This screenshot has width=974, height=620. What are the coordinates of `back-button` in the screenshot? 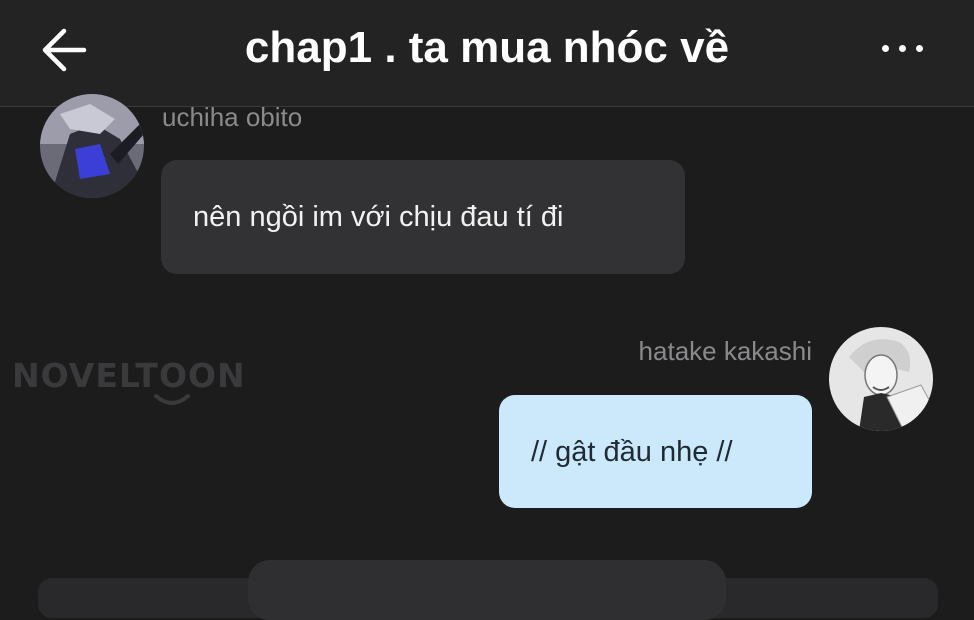 It's located at (64, 50).